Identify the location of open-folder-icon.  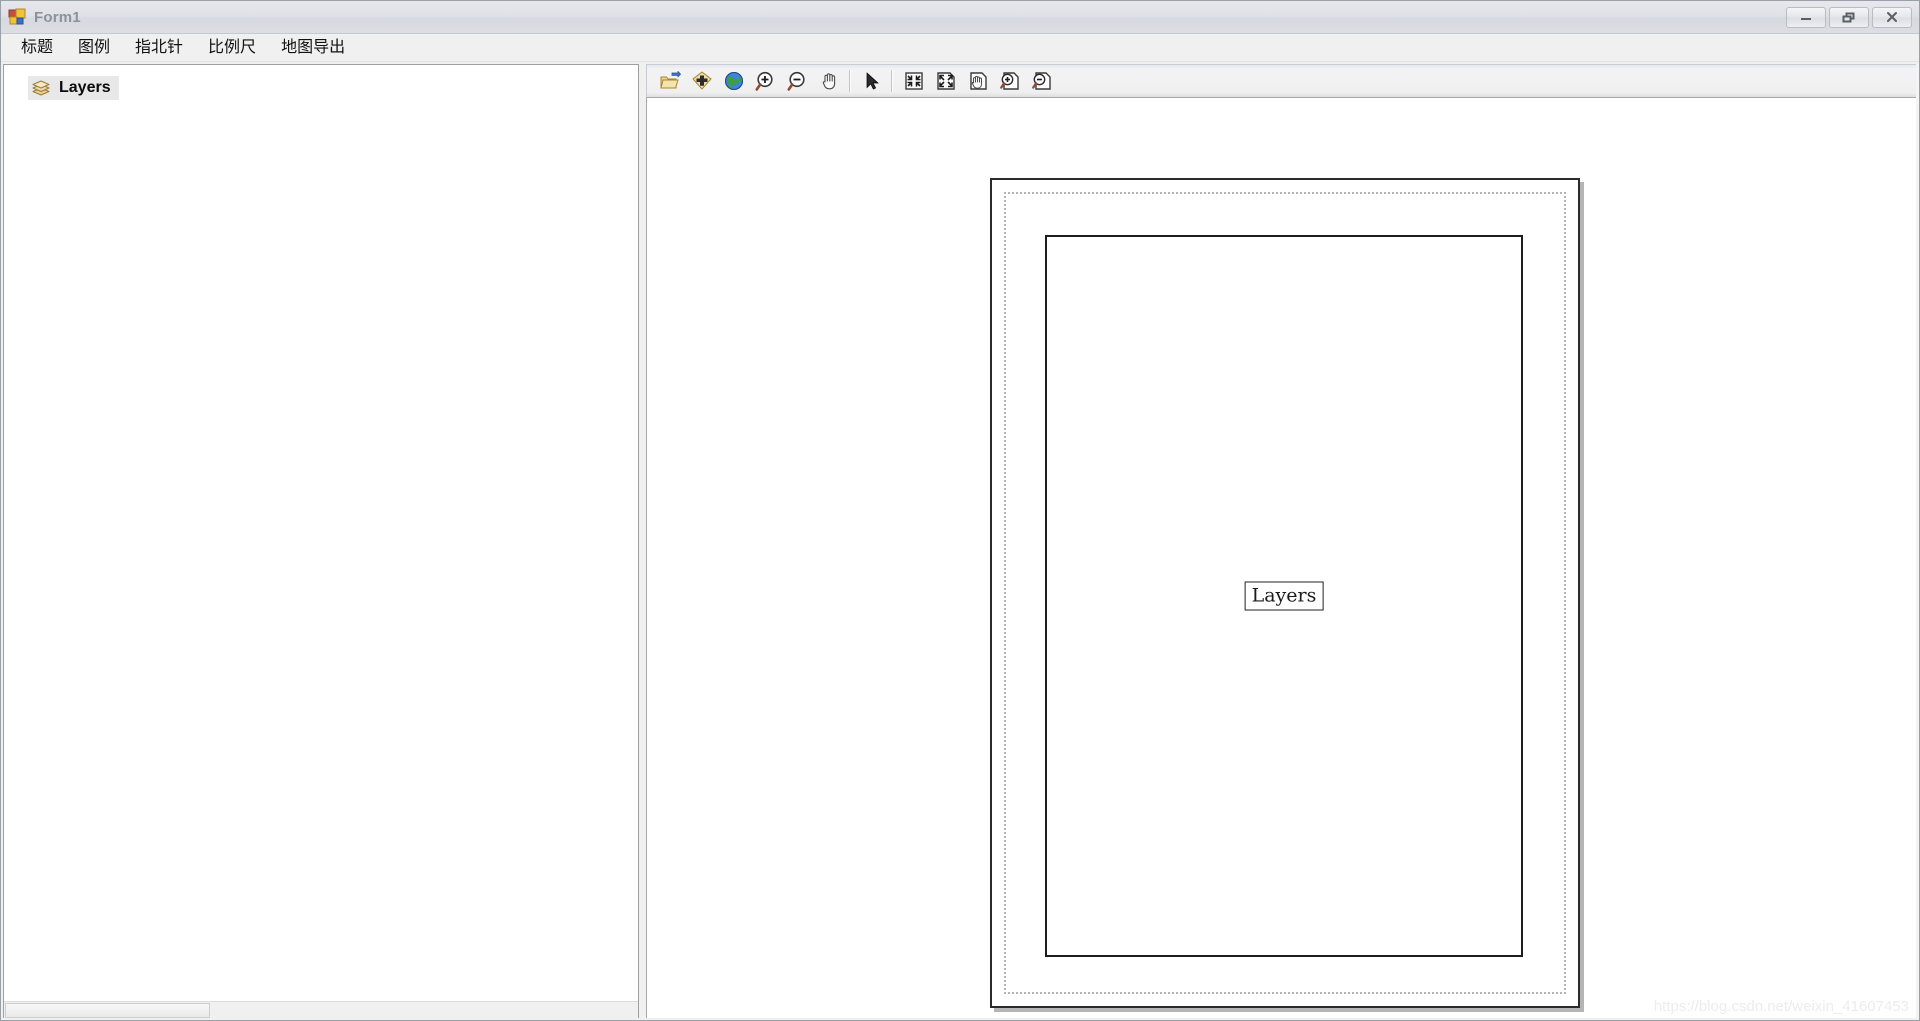
(670, 80).